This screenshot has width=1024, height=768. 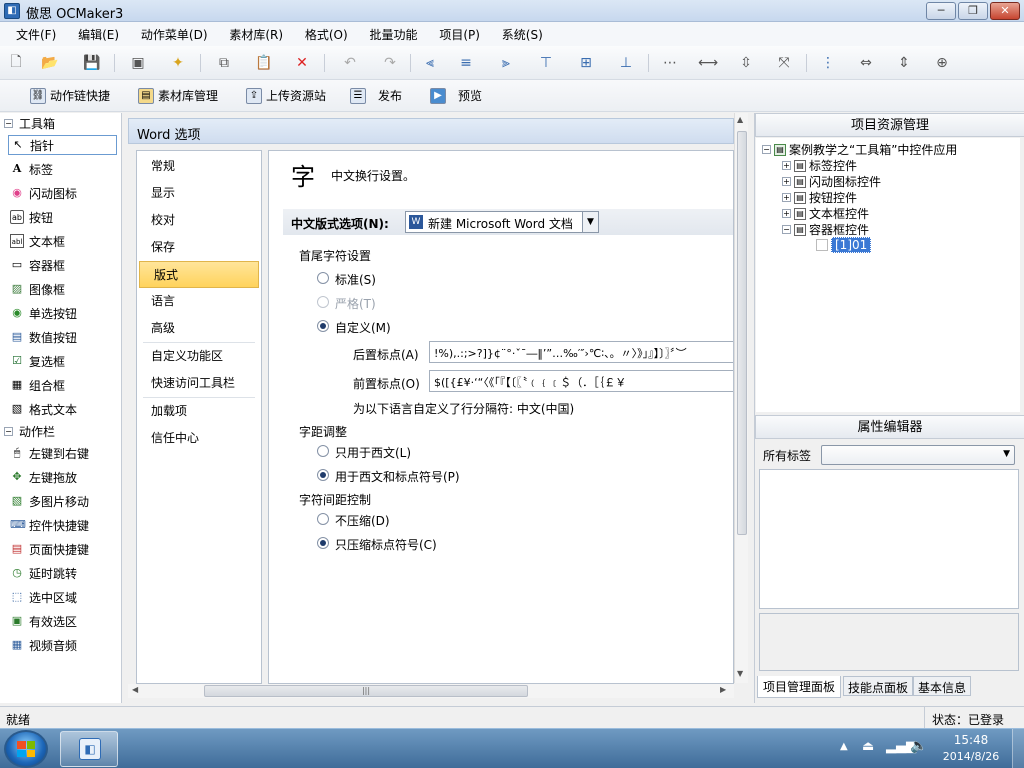 What do you see at coordinates (60, 525) in the screenshot?
I see `action-control-shortcut: ⌨ 控件快捷键` at bounding box center [60, 525].